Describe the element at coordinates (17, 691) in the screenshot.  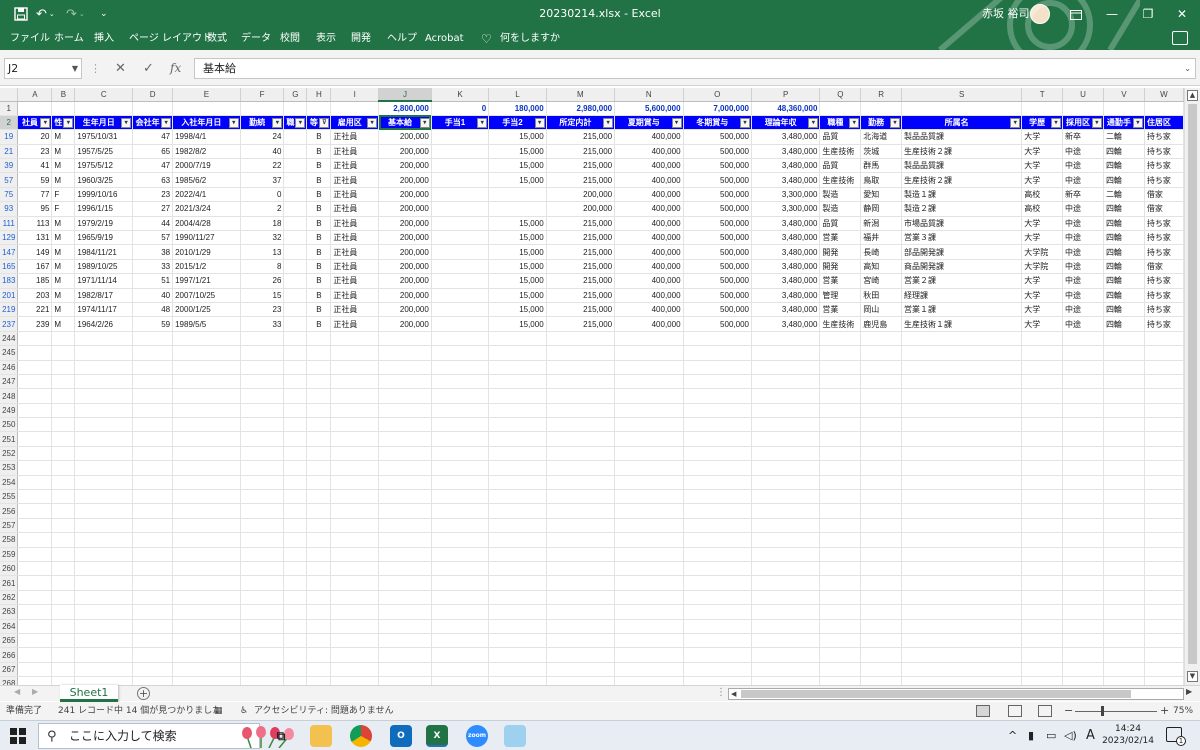
I see `prev-sheet-icon: ◀` at that location.